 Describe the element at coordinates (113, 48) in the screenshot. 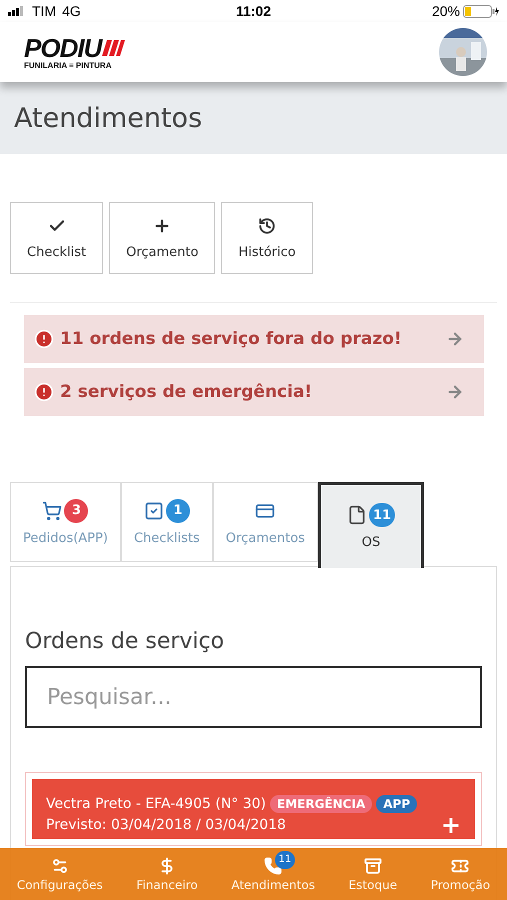

I see `logo-stripes-icon` at that location.